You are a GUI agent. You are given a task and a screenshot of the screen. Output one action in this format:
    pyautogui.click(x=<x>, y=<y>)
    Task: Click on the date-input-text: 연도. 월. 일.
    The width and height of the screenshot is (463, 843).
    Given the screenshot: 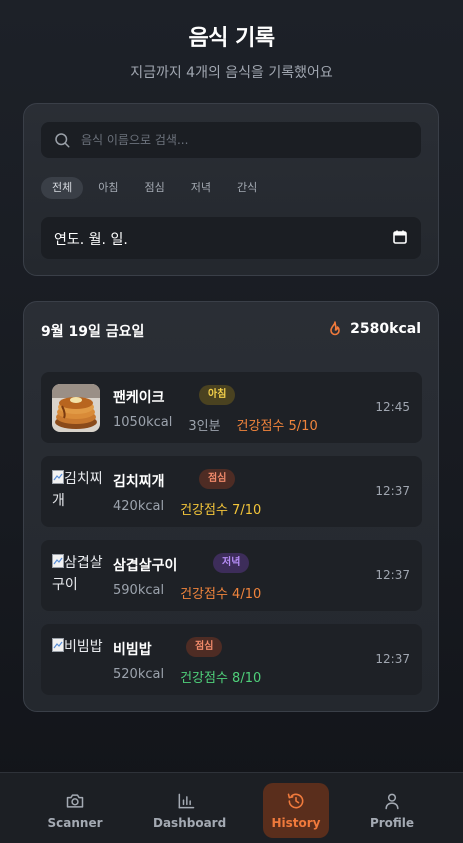 What is the action you would take?
    pyautogui.click(x=91, y=240)
    